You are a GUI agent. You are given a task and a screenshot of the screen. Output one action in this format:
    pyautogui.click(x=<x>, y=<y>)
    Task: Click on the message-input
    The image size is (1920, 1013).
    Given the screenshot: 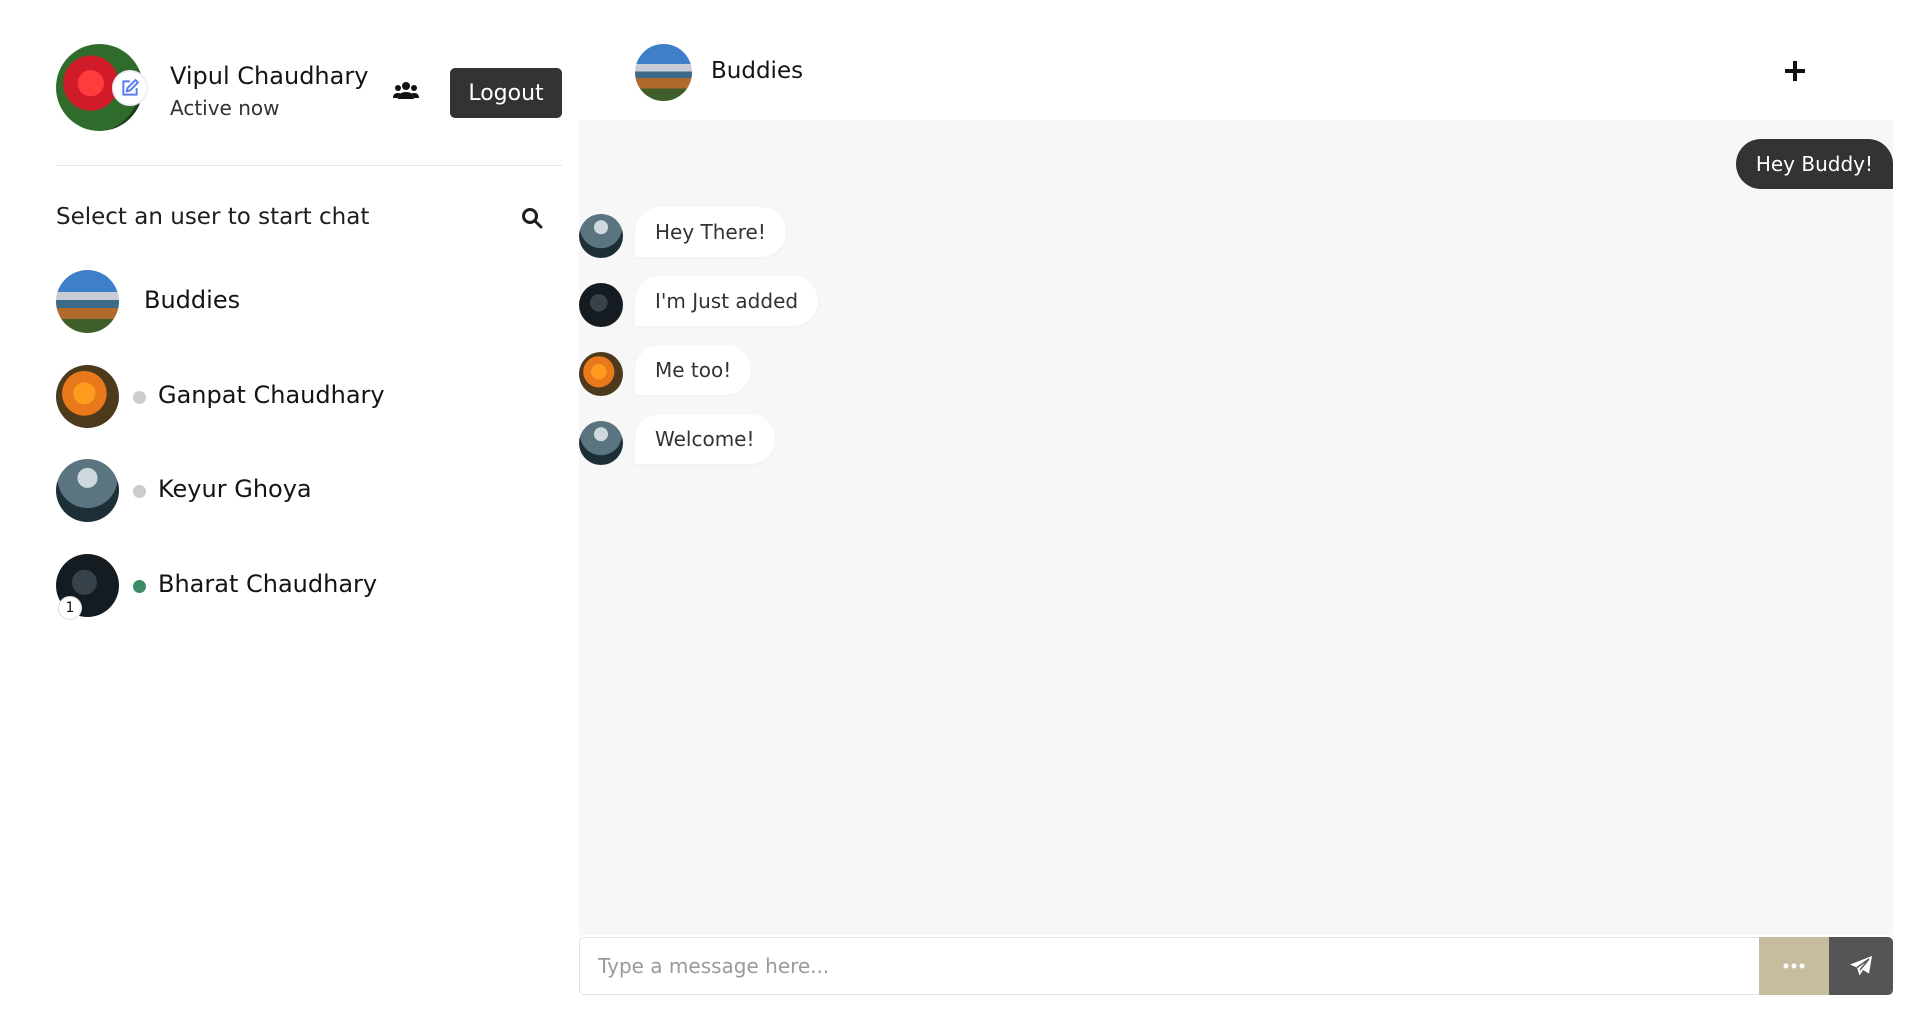 What is the action you would take?
    pyautogui.click(x=1169, y=966)
    